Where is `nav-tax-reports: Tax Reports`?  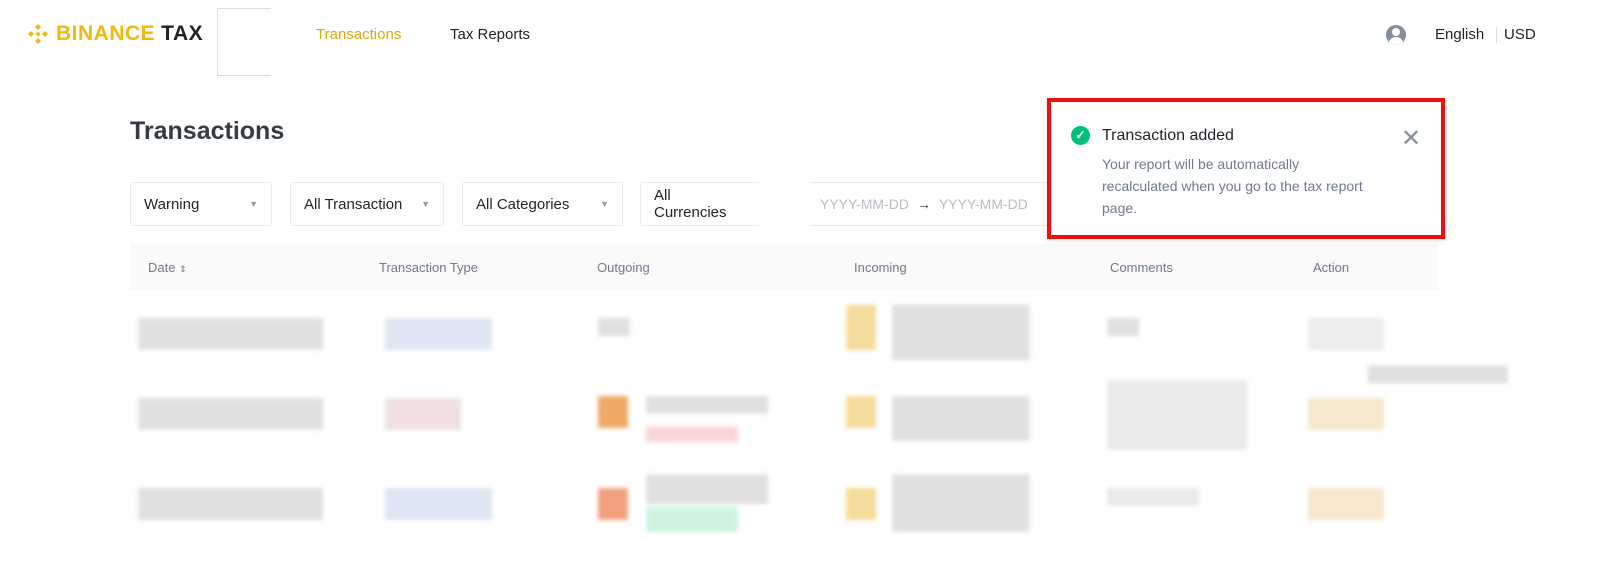 nav-tax-reports: Tax Reports is located at coordinates (490, 34).